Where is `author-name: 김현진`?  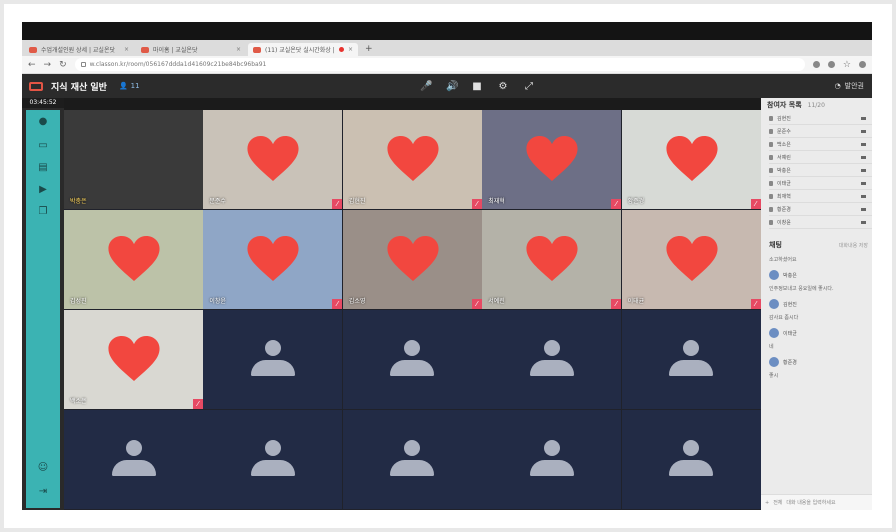
author-name: 김현진 is located at coordinates (790, 304).